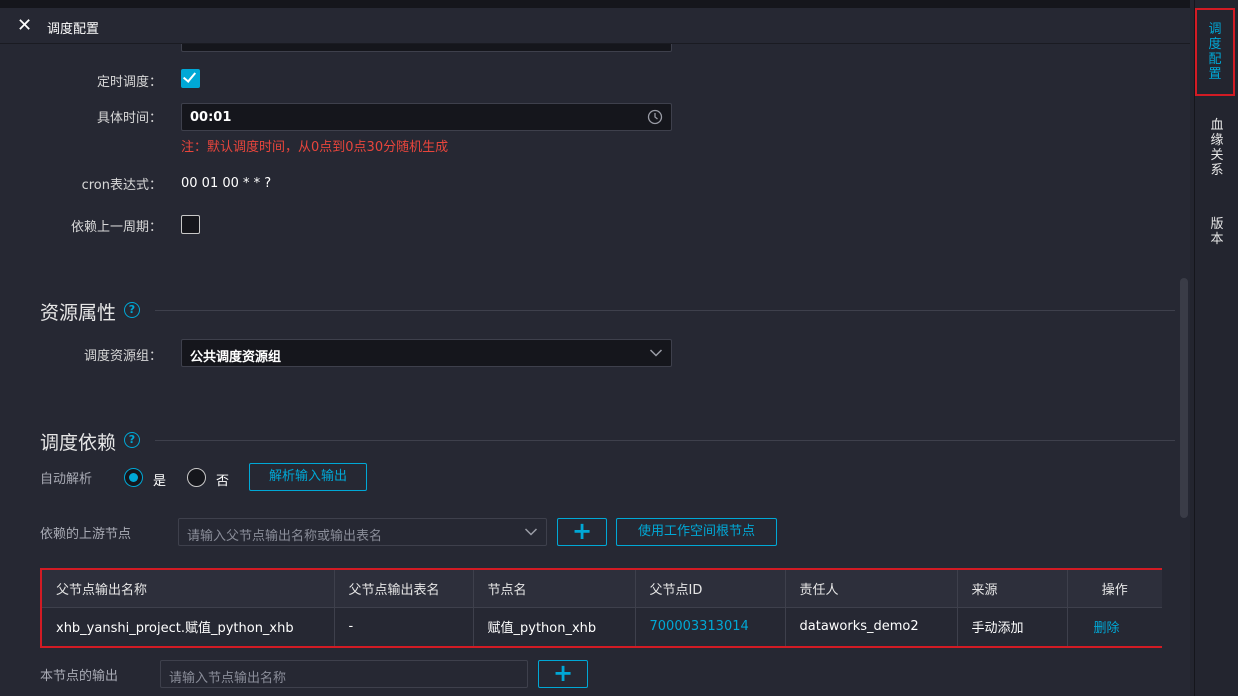 Image resolution: width=1238 pixels, height=696 pixels. I want to click on top-strip, so click(595, 4).